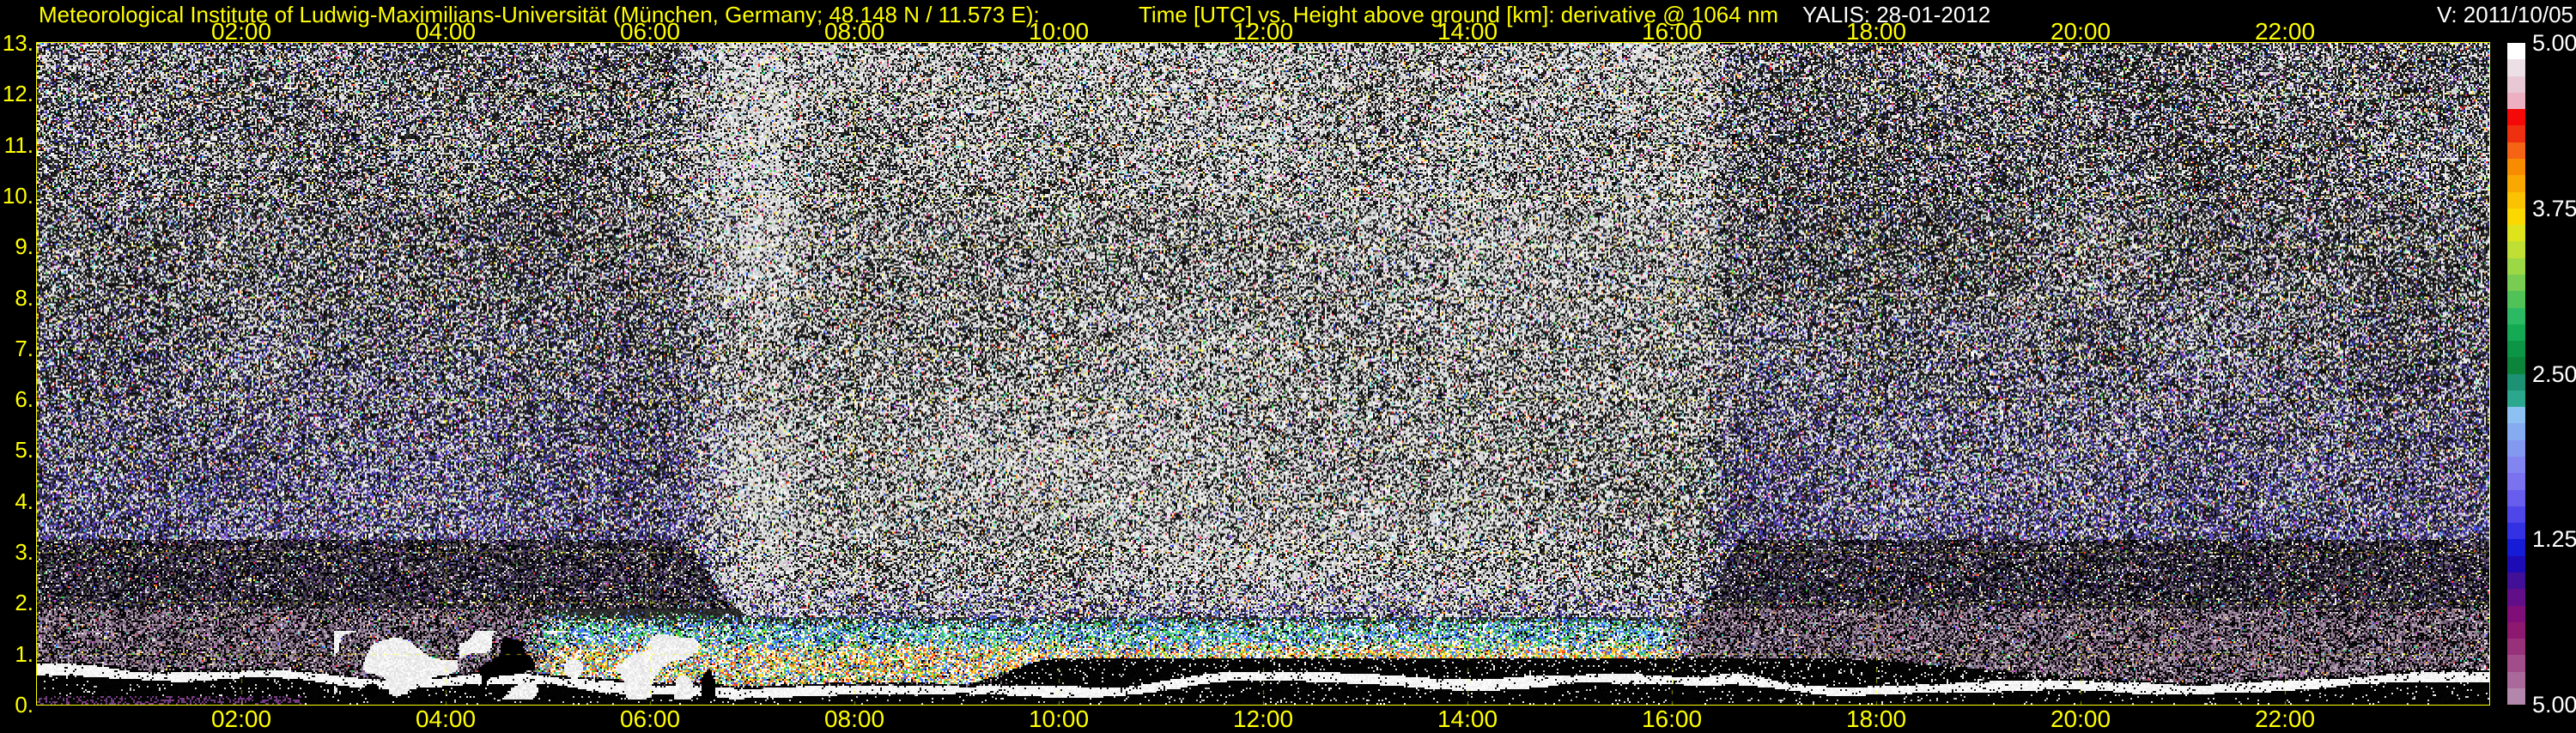 The height and width of the screenshot is (733, 2576). What do you see at coordinates (24, 603) in the screenshot?
I see `height-tick-label: 2.` at bounding box center [24, 603].